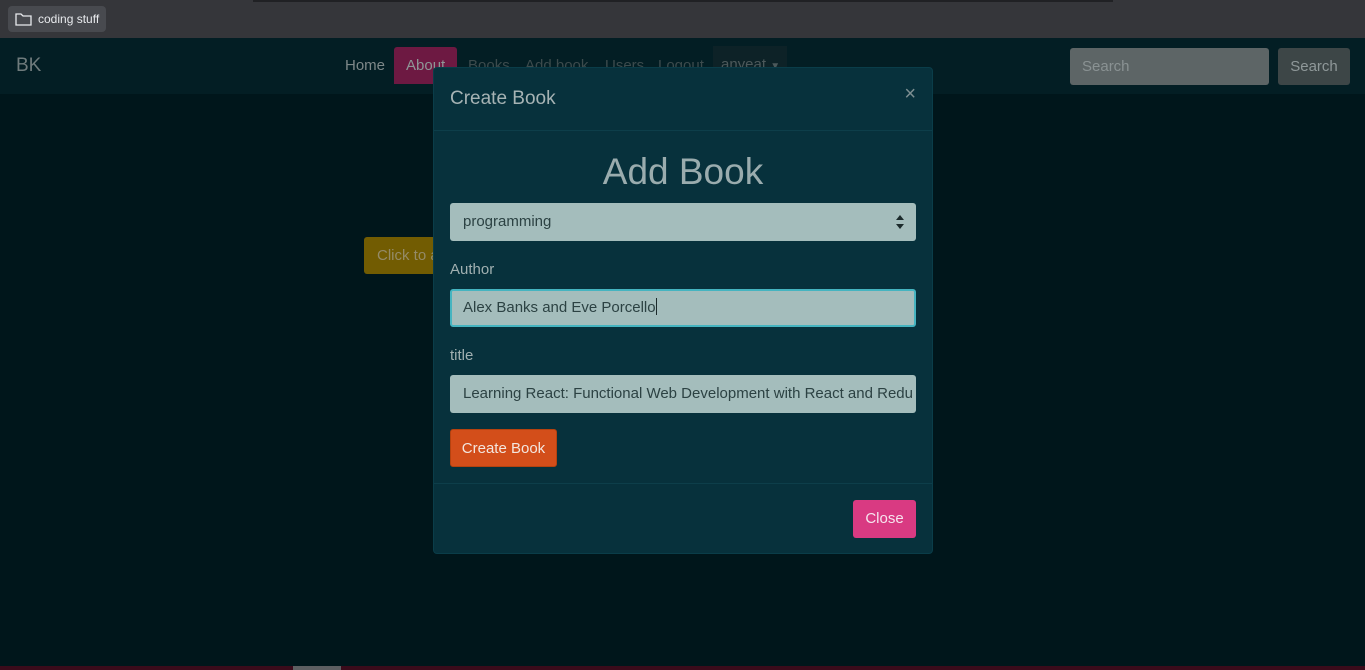 The image size is (1365, 670). Describe the element at coordinates (472, 269) in the screenshot. I see `author-label: Author` at that location.